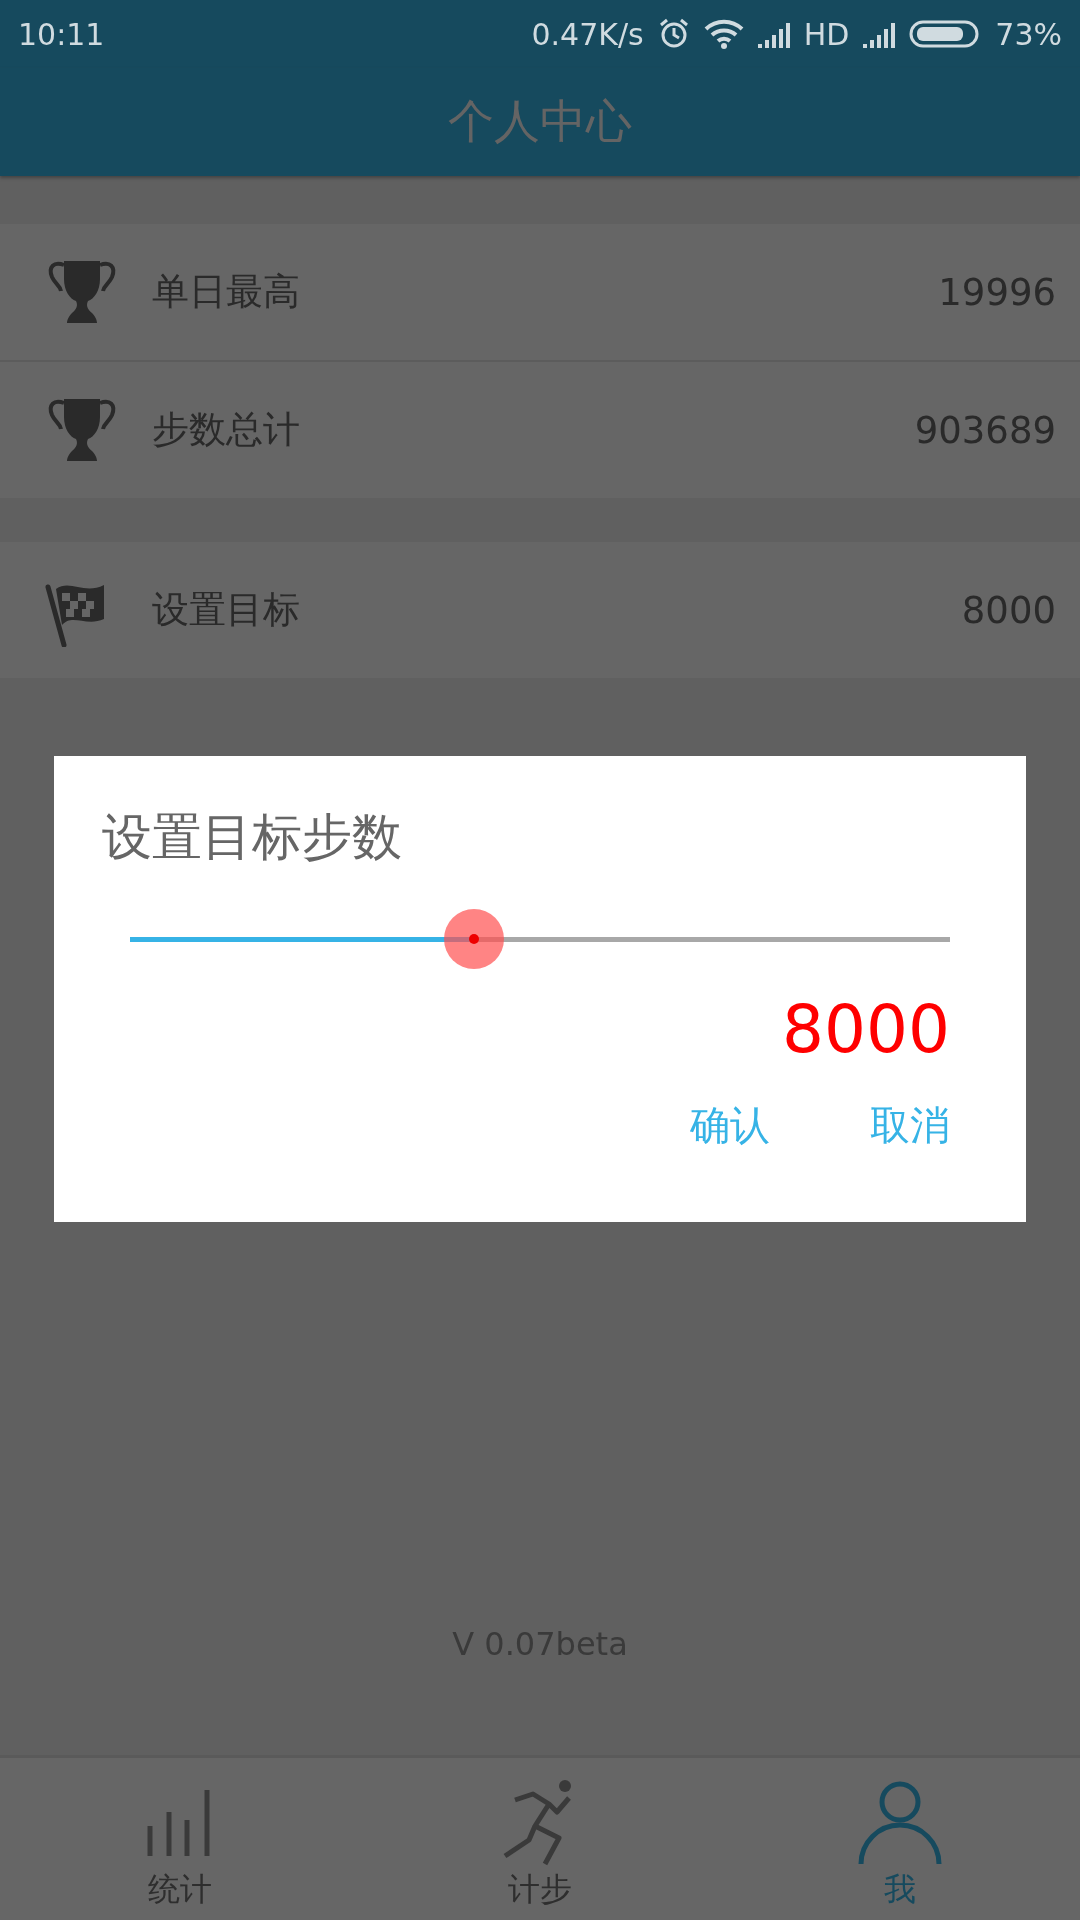 The width and height of the screenshot is (1080, 1920). Describe the element at coordinates (985, 430) in the screenshot. I see `row-value: 903689` at that location.